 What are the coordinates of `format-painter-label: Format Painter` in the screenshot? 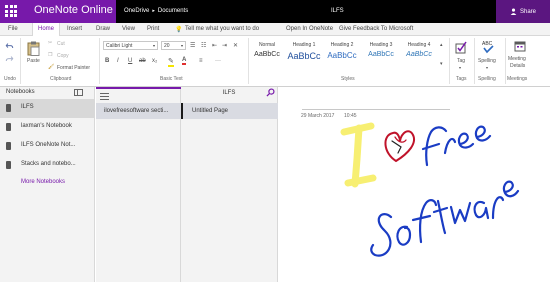 It's located at (73, 68).